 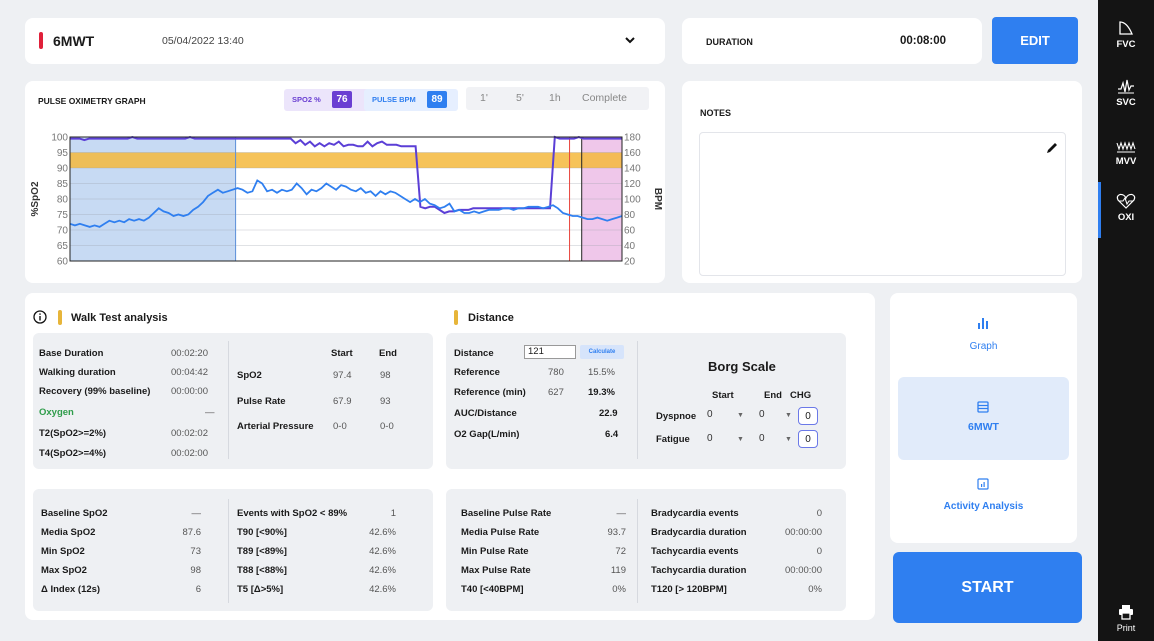 What do you see at coordinates (729, 42) in the screenshot?
I see `duration-label: DURATION` at bounding box center [729, 42].